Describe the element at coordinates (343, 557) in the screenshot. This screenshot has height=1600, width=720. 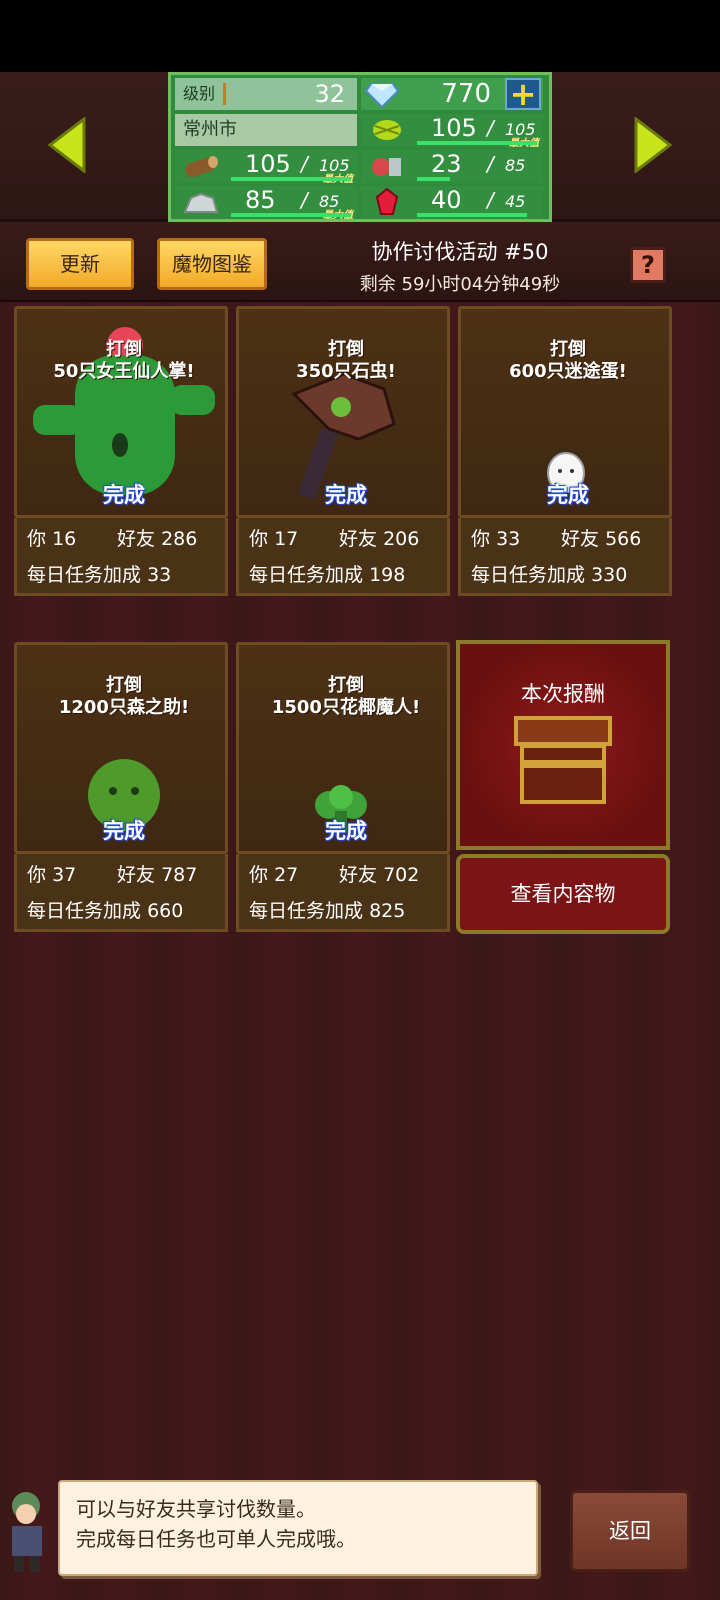
I see `card-stats: 你 17 好友 206 每日任务加成 198` at that location.